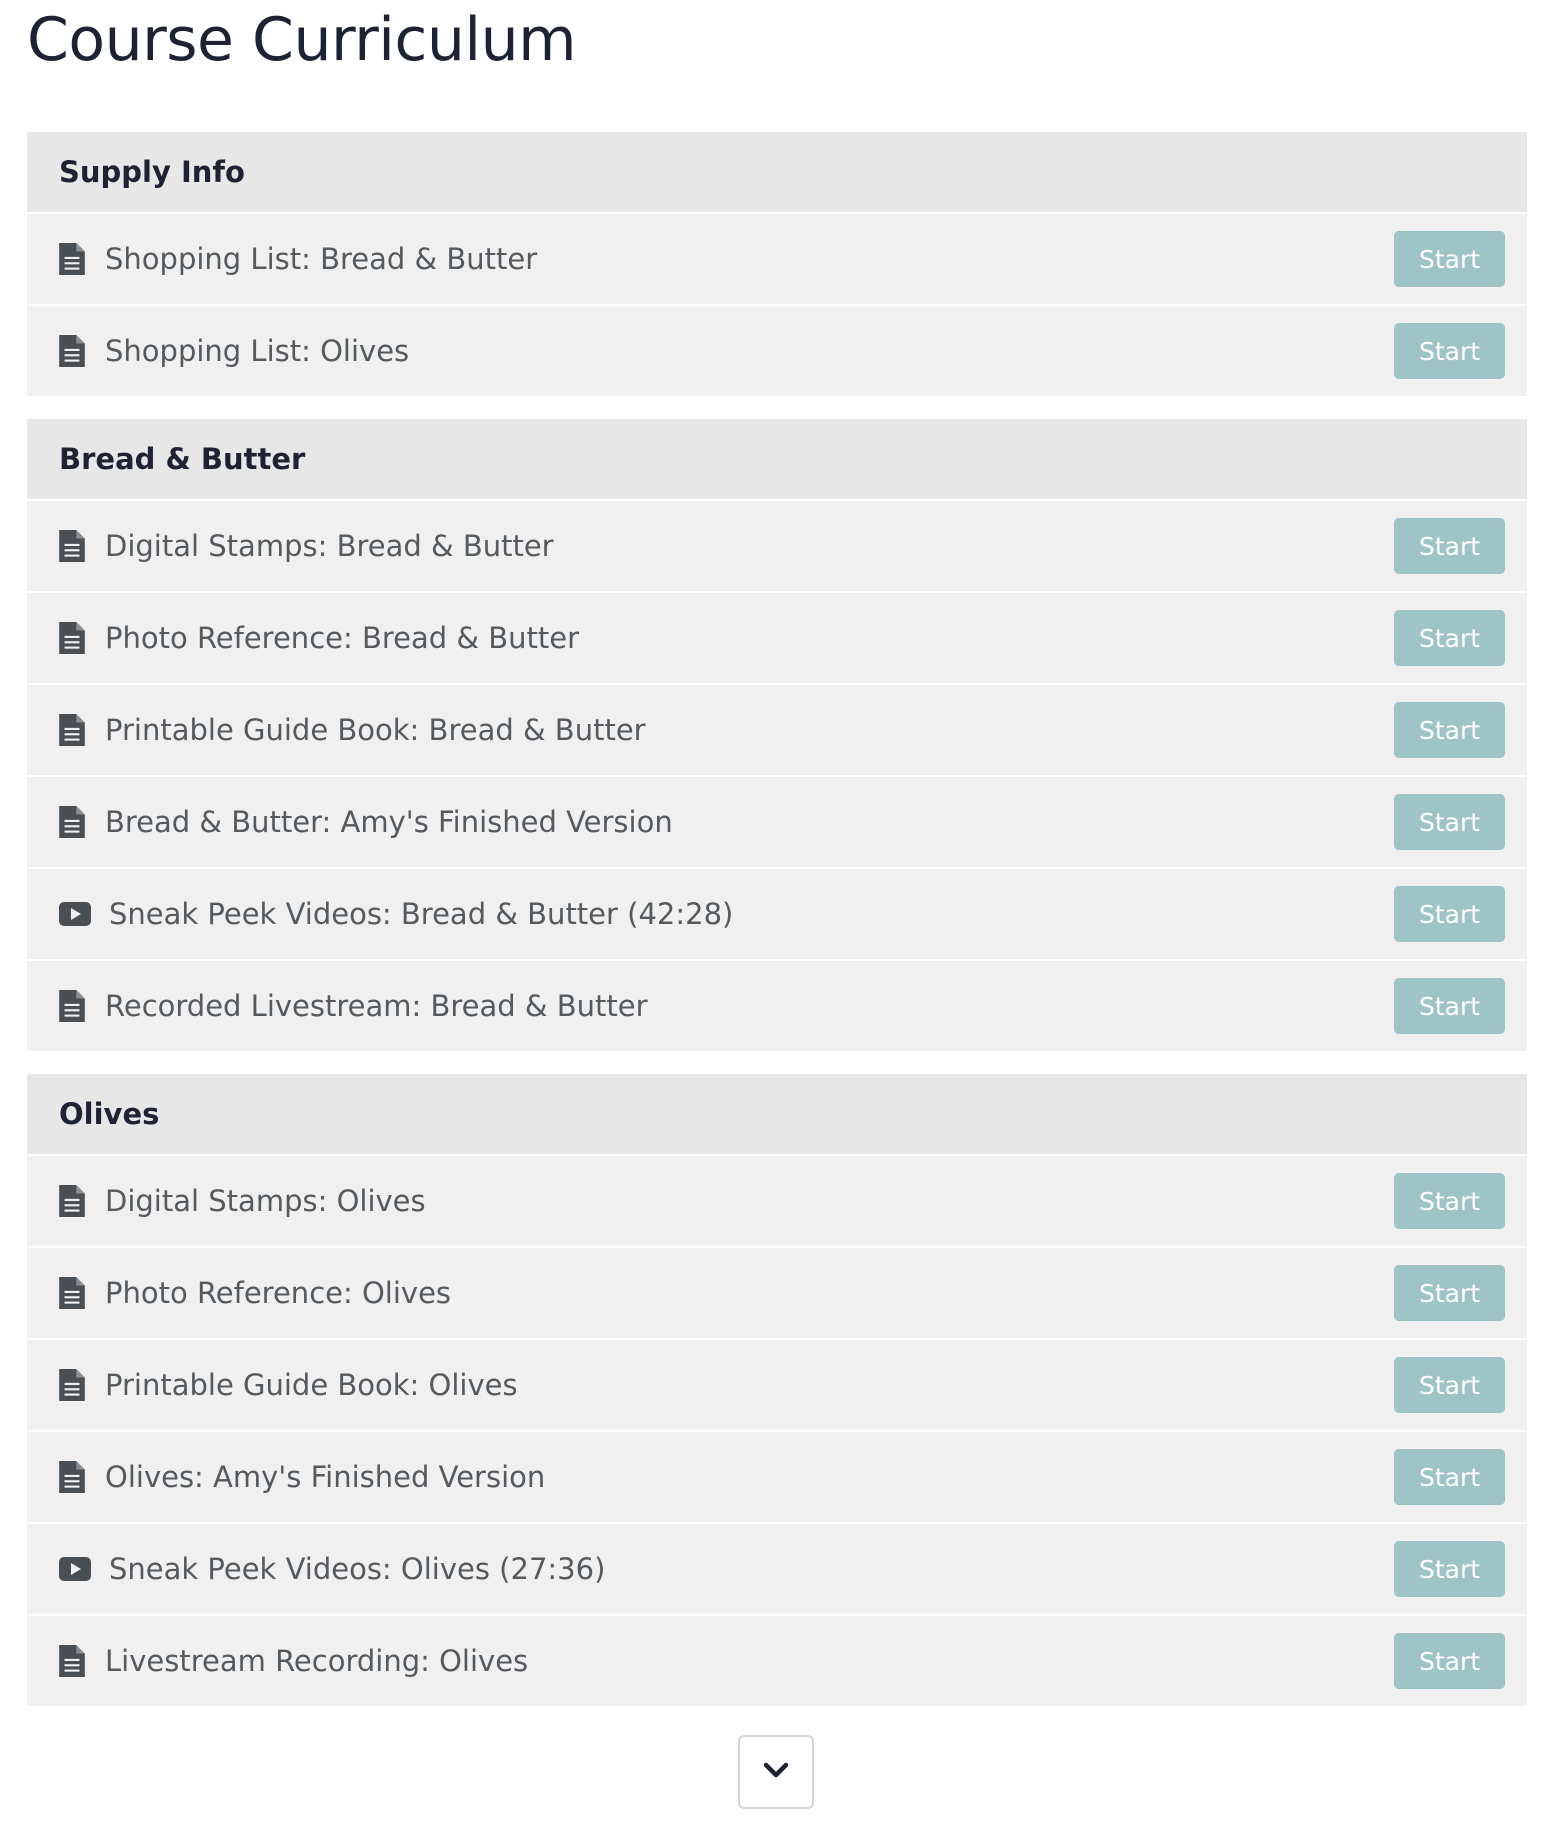 The height and width of the screenshot is (1824, 1552). I want to click on lecture-name: Recorded Livestream: Bread & Butter, so click(376, 1006).